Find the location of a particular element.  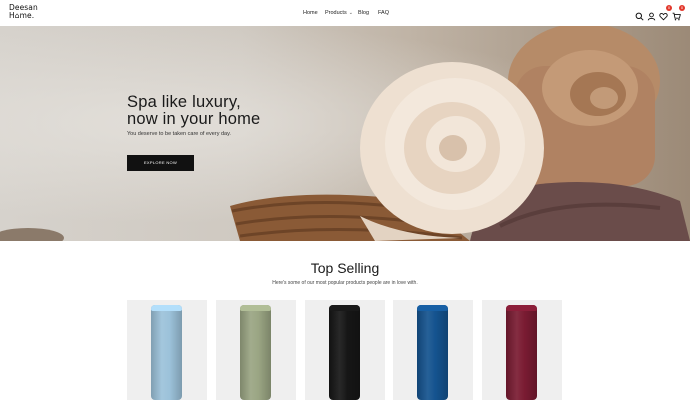

explore-now-button: EXPLORE NOW is located at coordinates (160, 163).